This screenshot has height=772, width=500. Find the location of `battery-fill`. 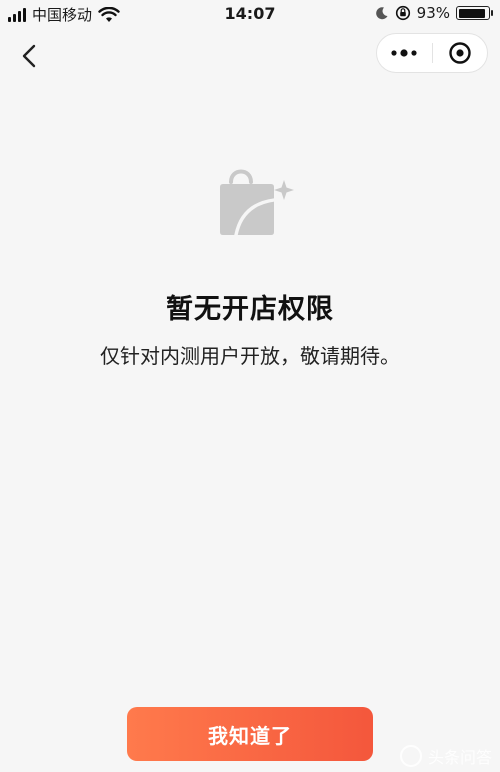

battery-fill is located at coordinates (471, 13).